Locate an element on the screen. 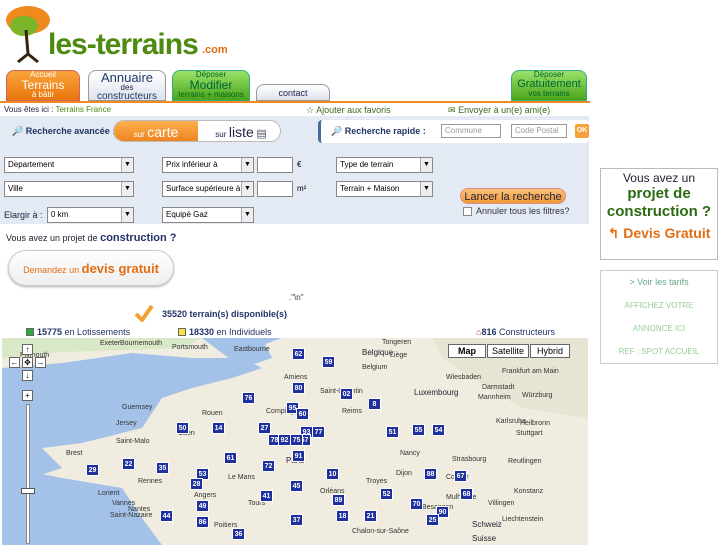 The width and height of the screenshot is (727, 545). map-marker: 77 is located at coordinates (318, 432).